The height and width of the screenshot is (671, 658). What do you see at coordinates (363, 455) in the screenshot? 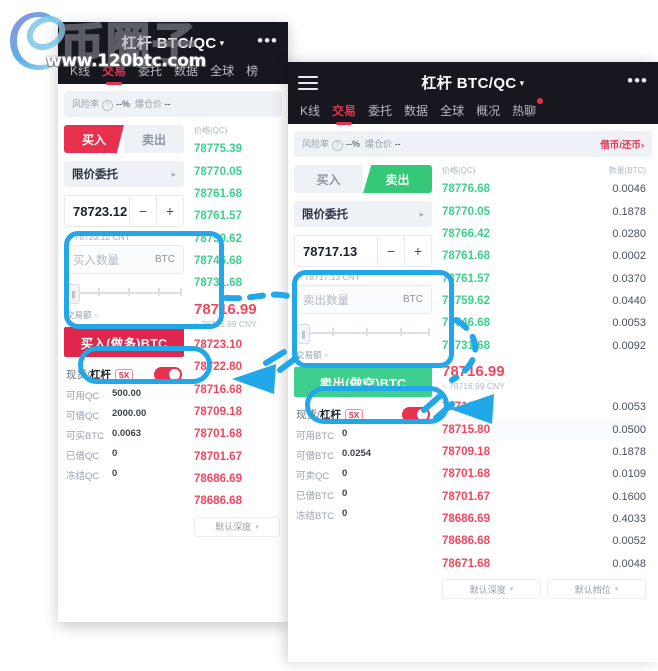
I see `right-account-row: 可借BTC 0.0254` at bounding box center [363, 455].